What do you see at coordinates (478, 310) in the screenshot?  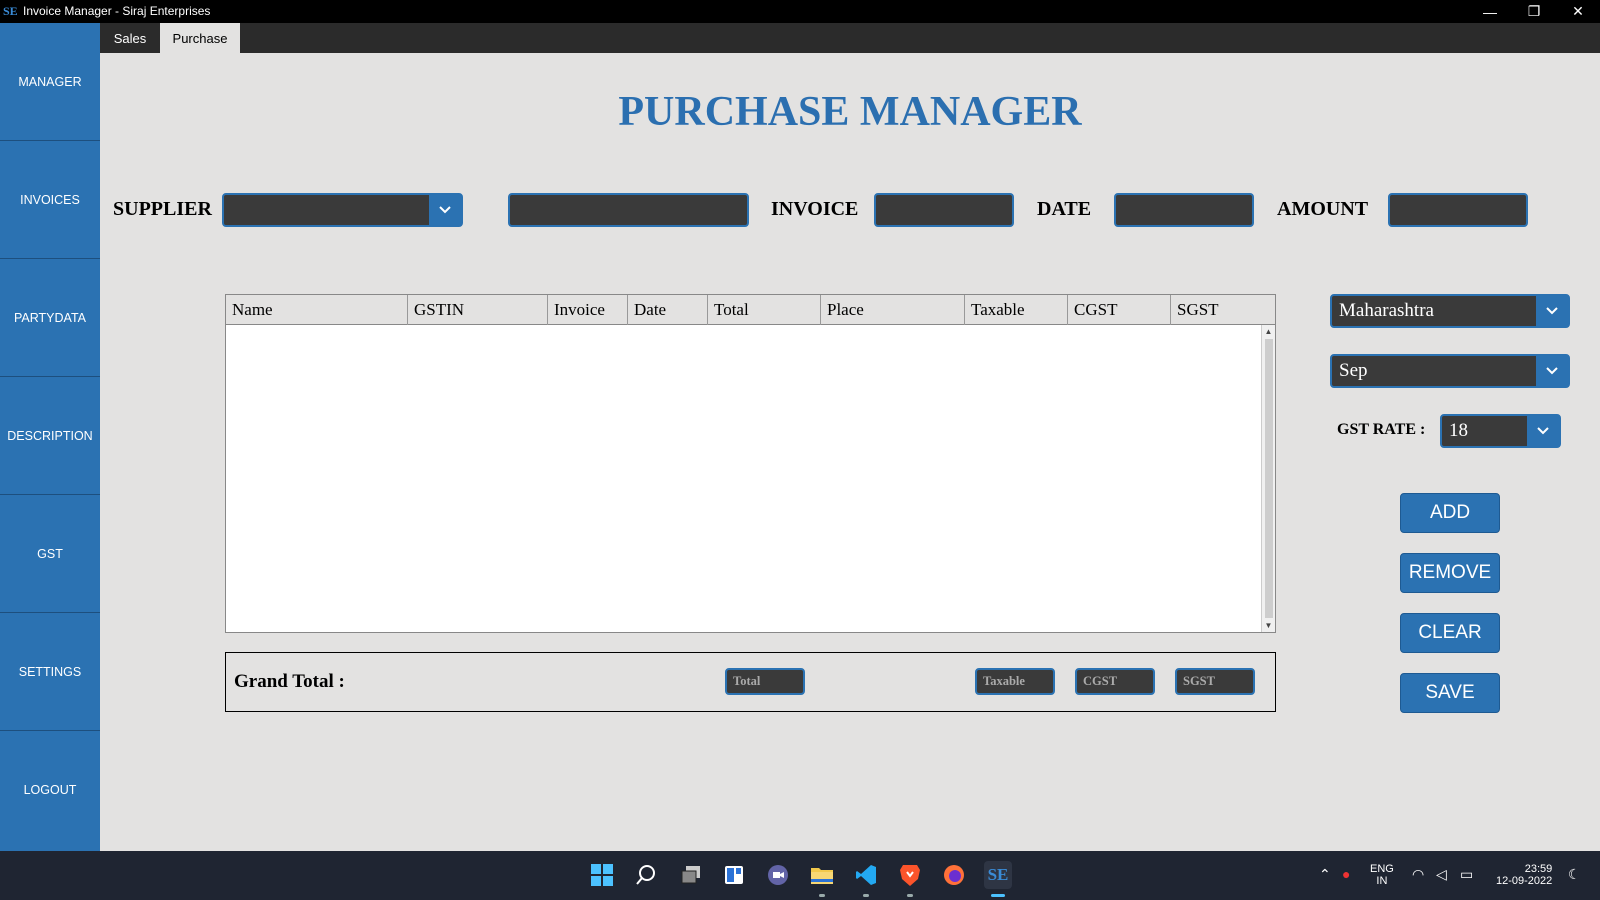 I see `column-header-gstin: GSTIN` at bounding box center [478, 310].